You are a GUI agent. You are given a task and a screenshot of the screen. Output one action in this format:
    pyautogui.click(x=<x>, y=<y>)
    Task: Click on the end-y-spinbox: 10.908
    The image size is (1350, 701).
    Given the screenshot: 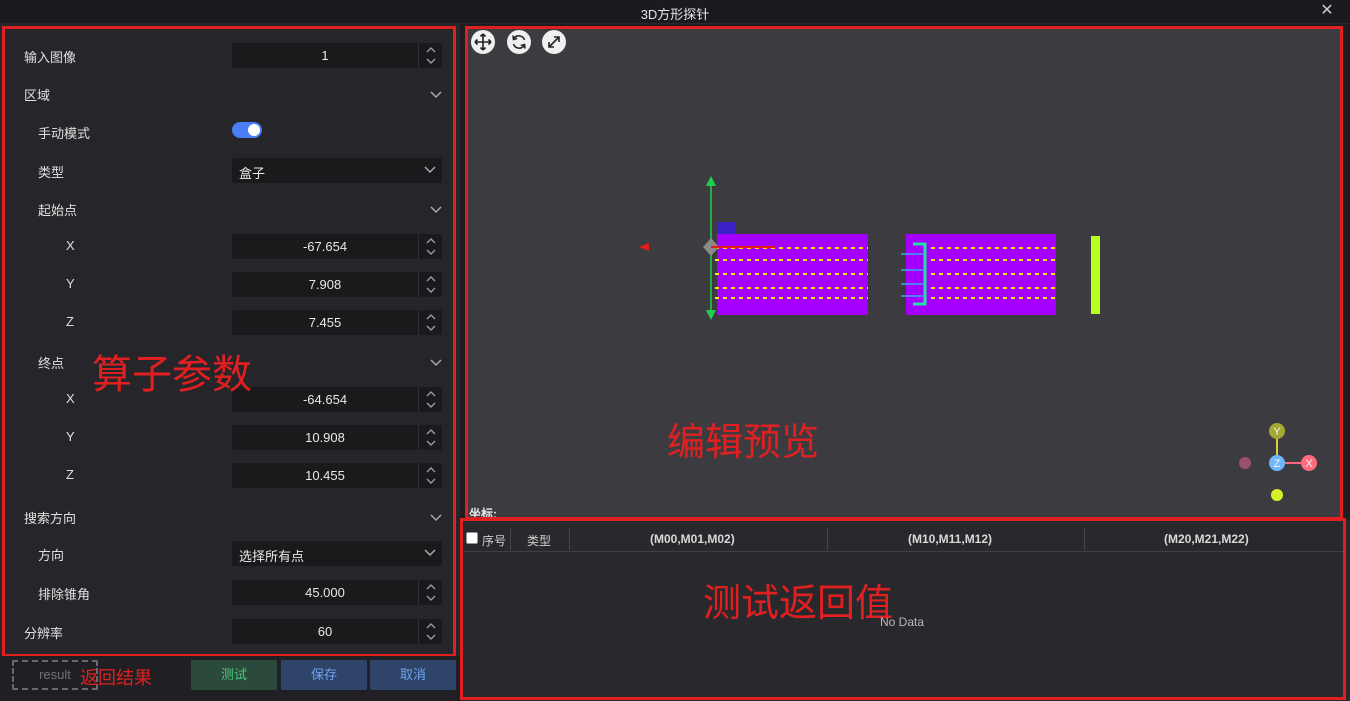 What is the action you would take?
    pyautogui.click(x=337, y=437)
    